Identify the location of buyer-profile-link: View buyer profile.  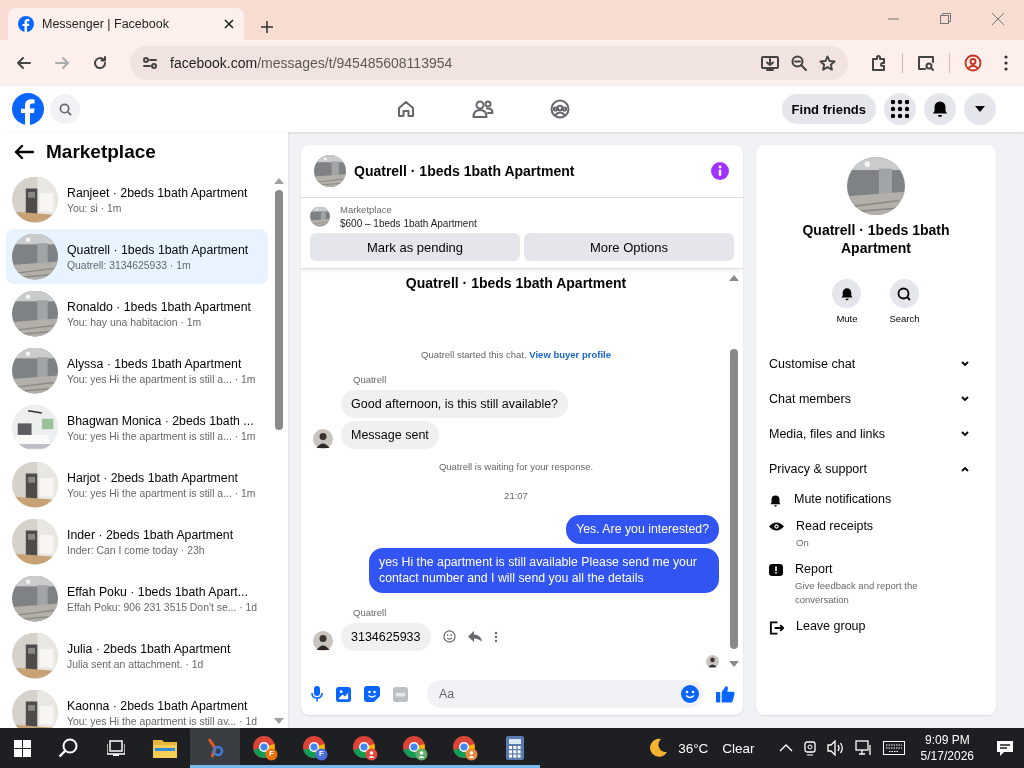
(570, 354).